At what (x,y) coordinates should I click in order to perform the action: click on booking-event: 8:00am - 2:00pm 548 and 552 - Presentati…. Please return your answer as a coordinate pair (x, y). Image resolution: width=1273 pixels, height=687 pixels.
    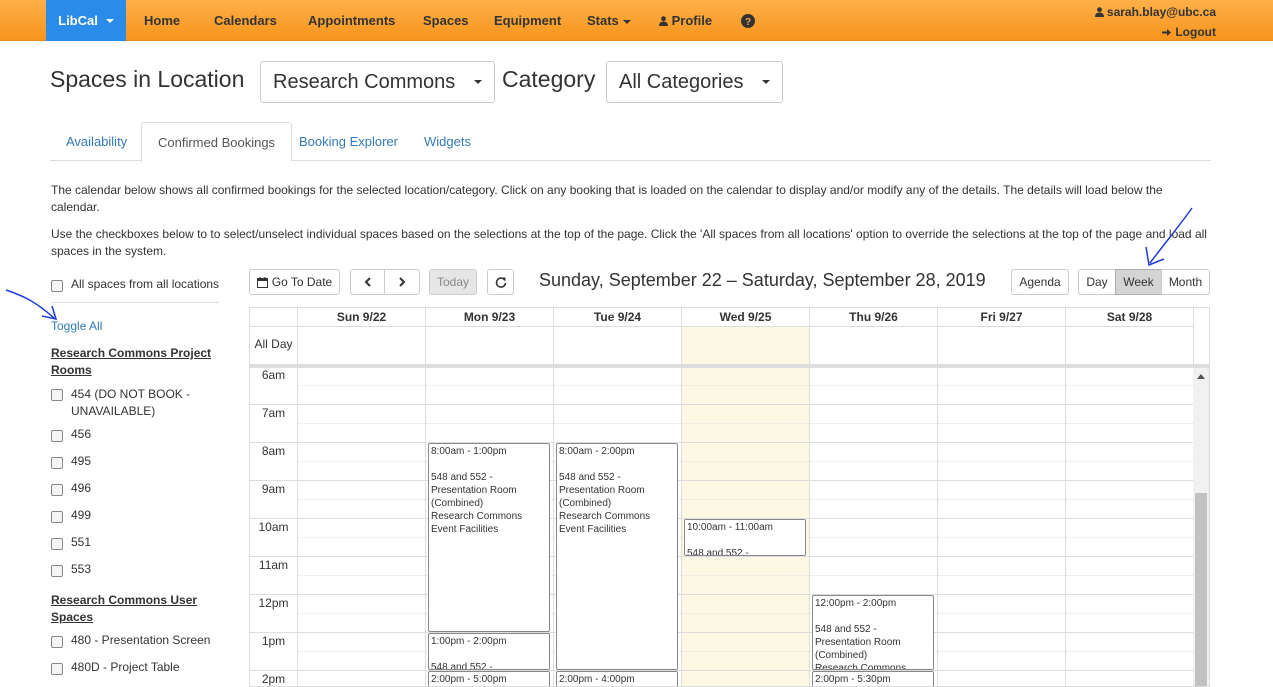
    Looking at the image, I should click on (617, 556).